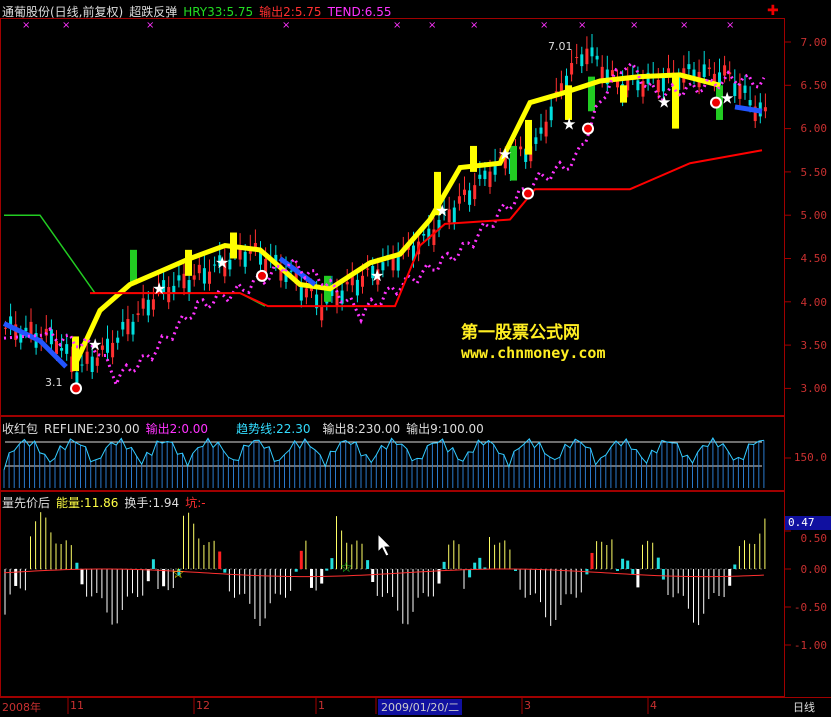 This screenshot has height=717, width=831. What do you see at coordinates (218, 12) in the screenshot?
I see `hry-value: HRY33:5.75` at bounding box center [218, 12].